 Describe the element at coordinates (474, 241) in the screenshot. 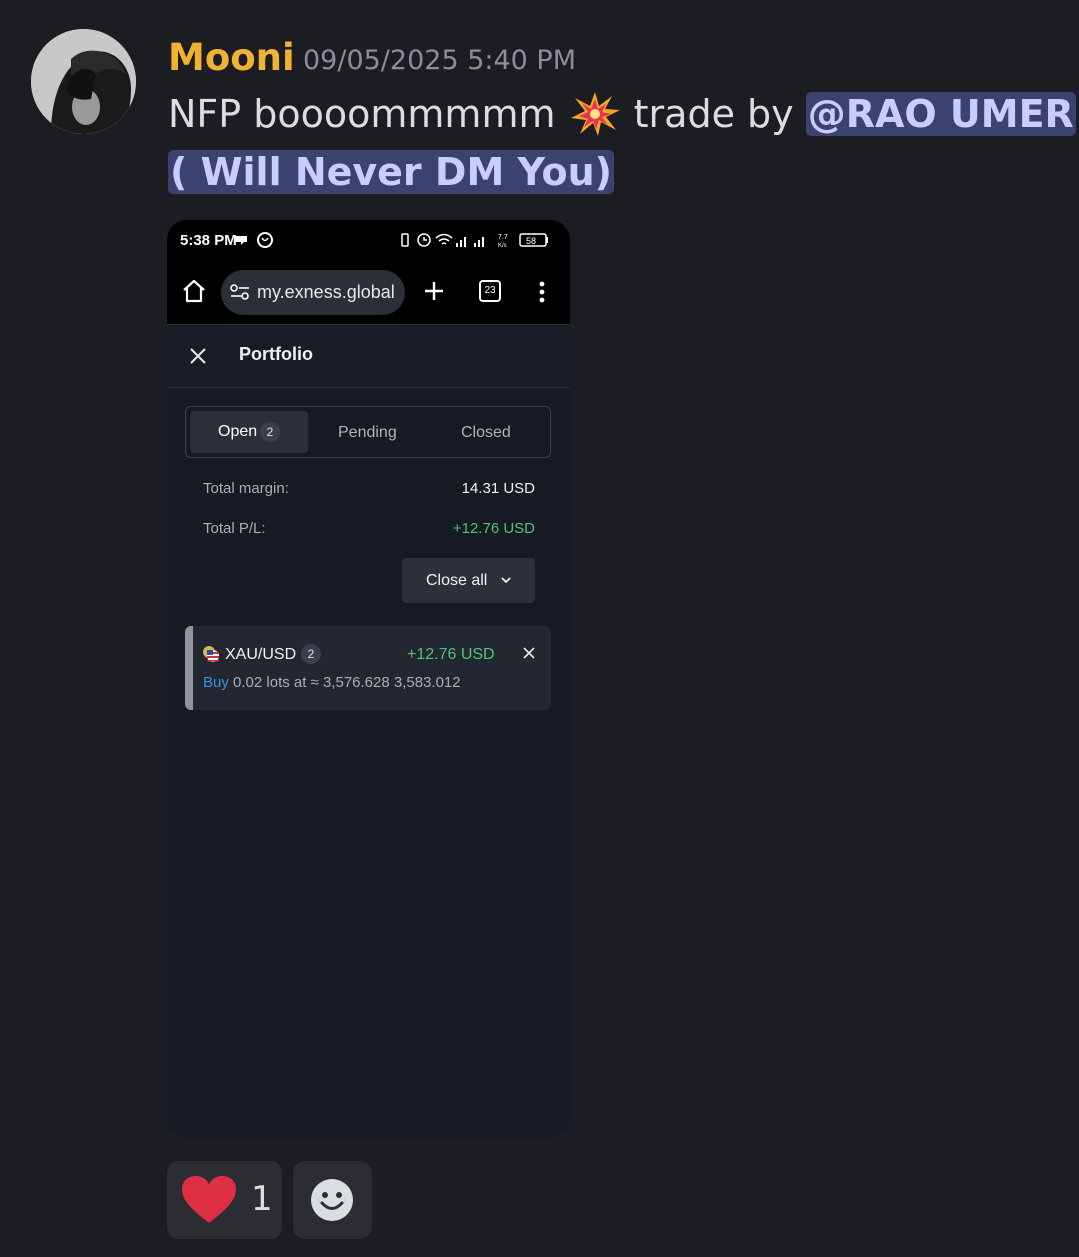

I see `system-status-icons: 7.7 K/s 58` at that location.